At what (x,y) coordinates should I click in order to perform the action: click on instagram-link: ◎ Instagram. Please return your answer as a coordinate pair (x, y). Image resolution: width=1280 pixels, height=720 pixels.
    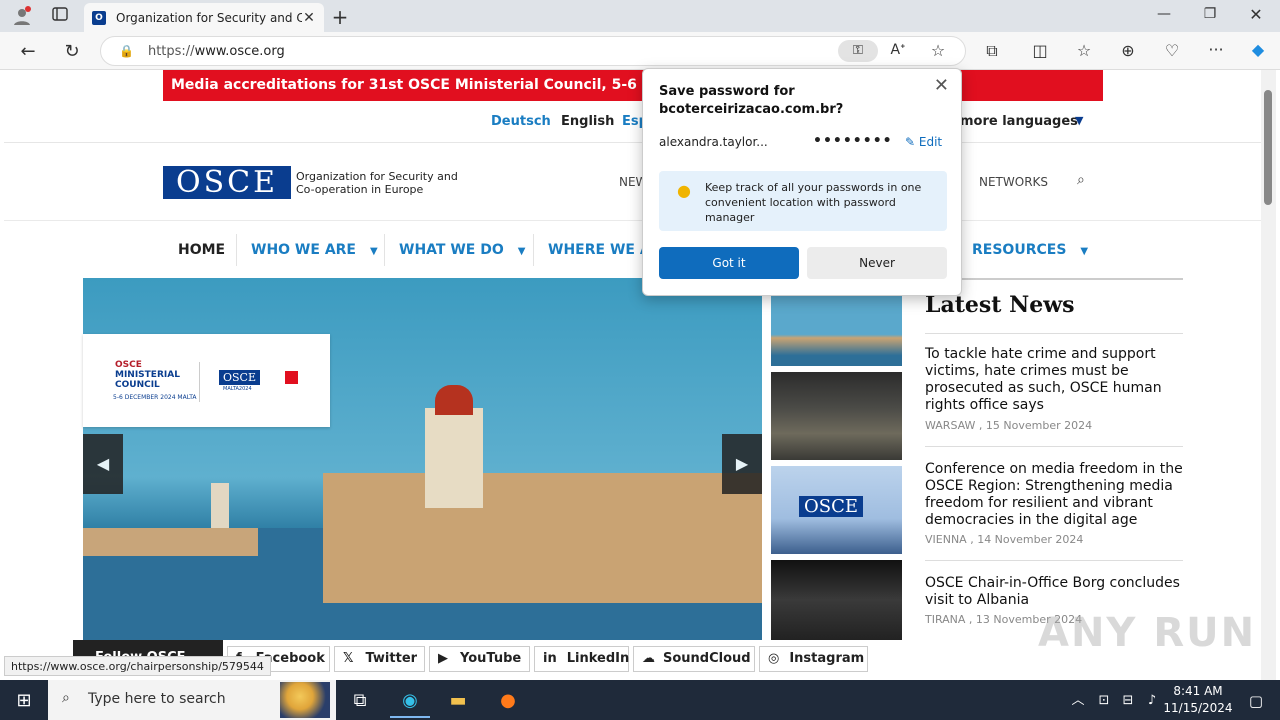
    Looking at the image, I should click on (813, 659).